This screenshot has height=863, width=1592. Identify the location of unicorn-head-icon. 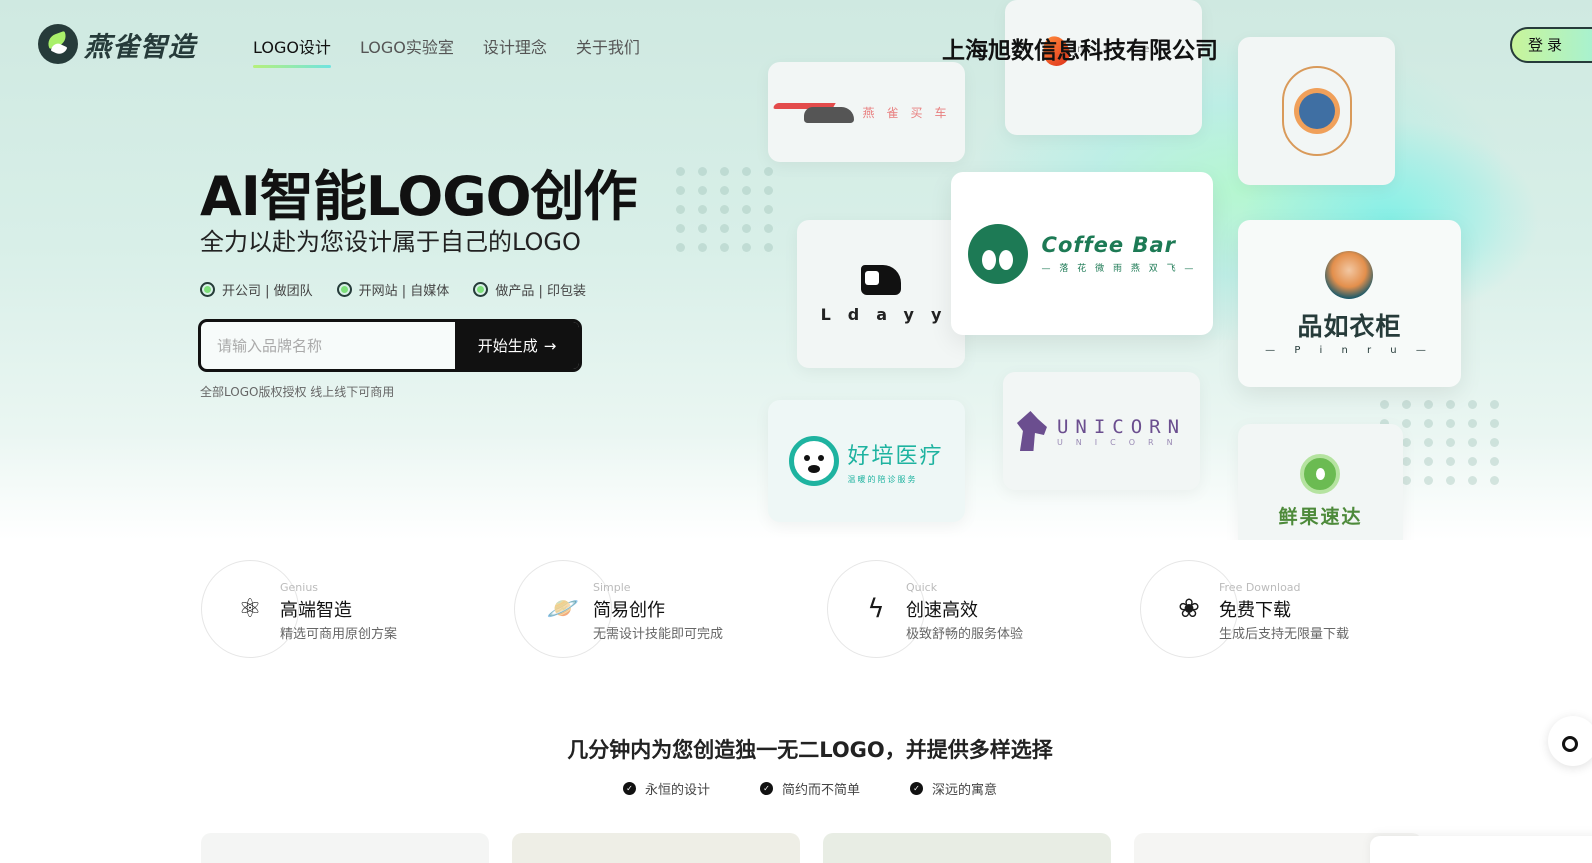
(1031, 431).